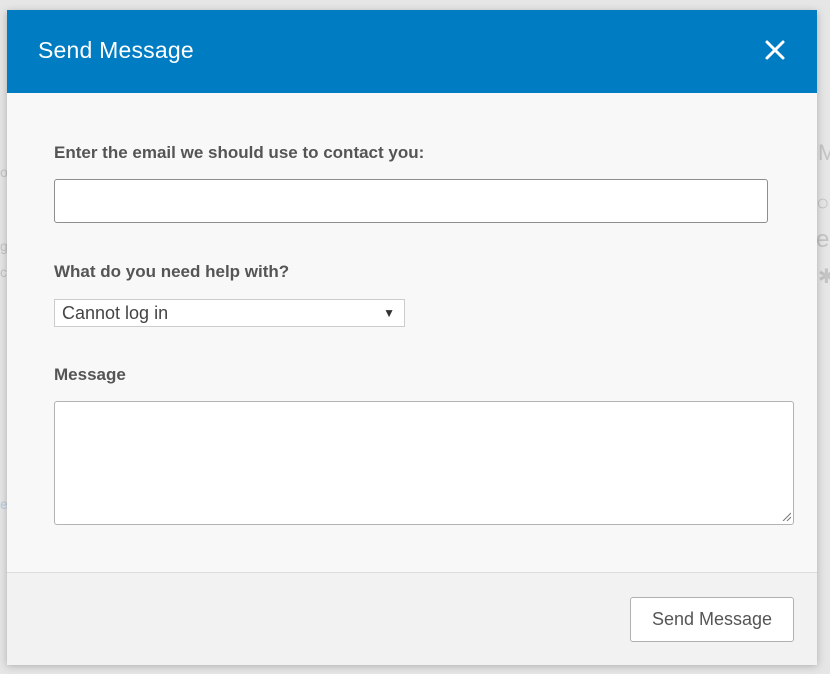 The image size is (830, 674). I want to click on background-fragment: ○, so click(823, 202).